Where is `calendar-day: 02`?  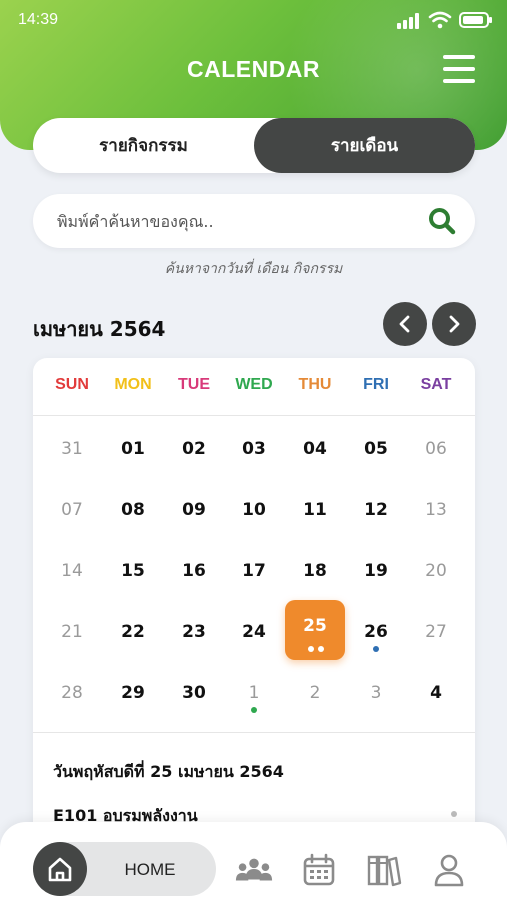 calendar-day: 02 is located at coordinates (194, 449).